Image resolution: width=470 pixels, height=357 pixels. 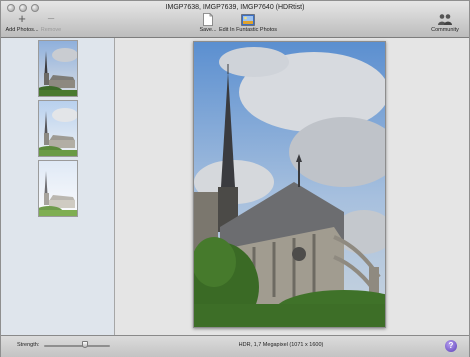 What do you see at coordinates (248, 19) in the screenshot?
I see `photo-editor-icon` at bounding box center [248, 19].